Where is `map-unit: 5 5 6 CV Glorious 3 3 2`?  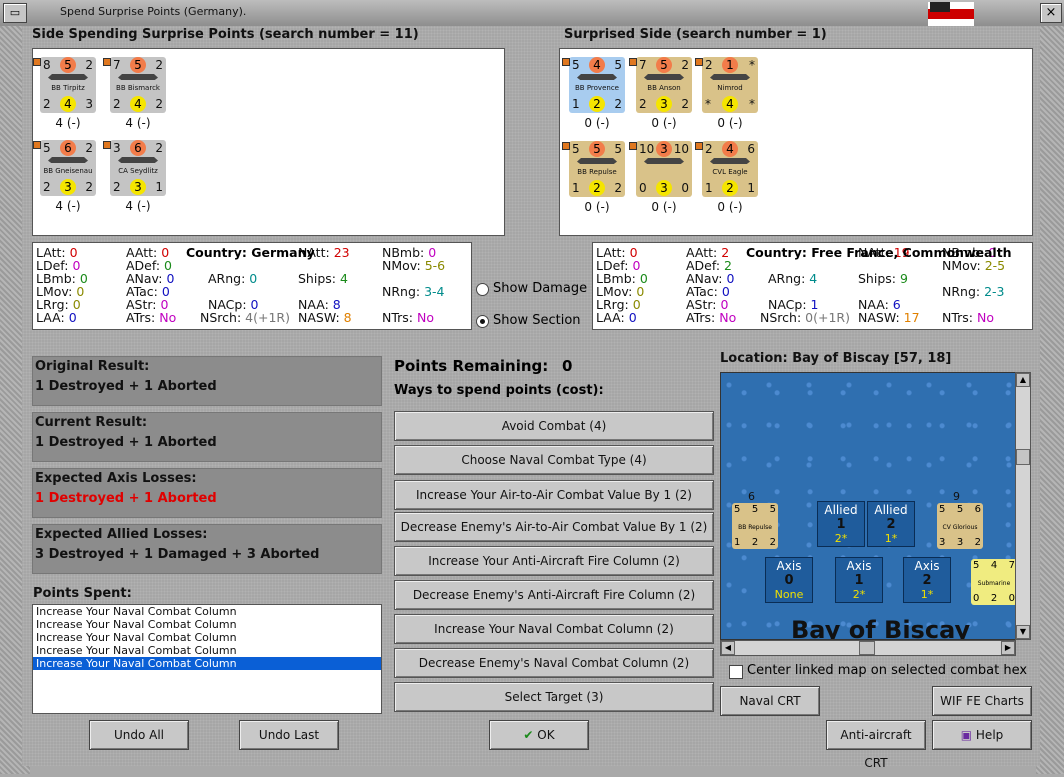
map-unit: 5 5 6 CV Glorious 3 3 2 is located at coordinates (960, 526).